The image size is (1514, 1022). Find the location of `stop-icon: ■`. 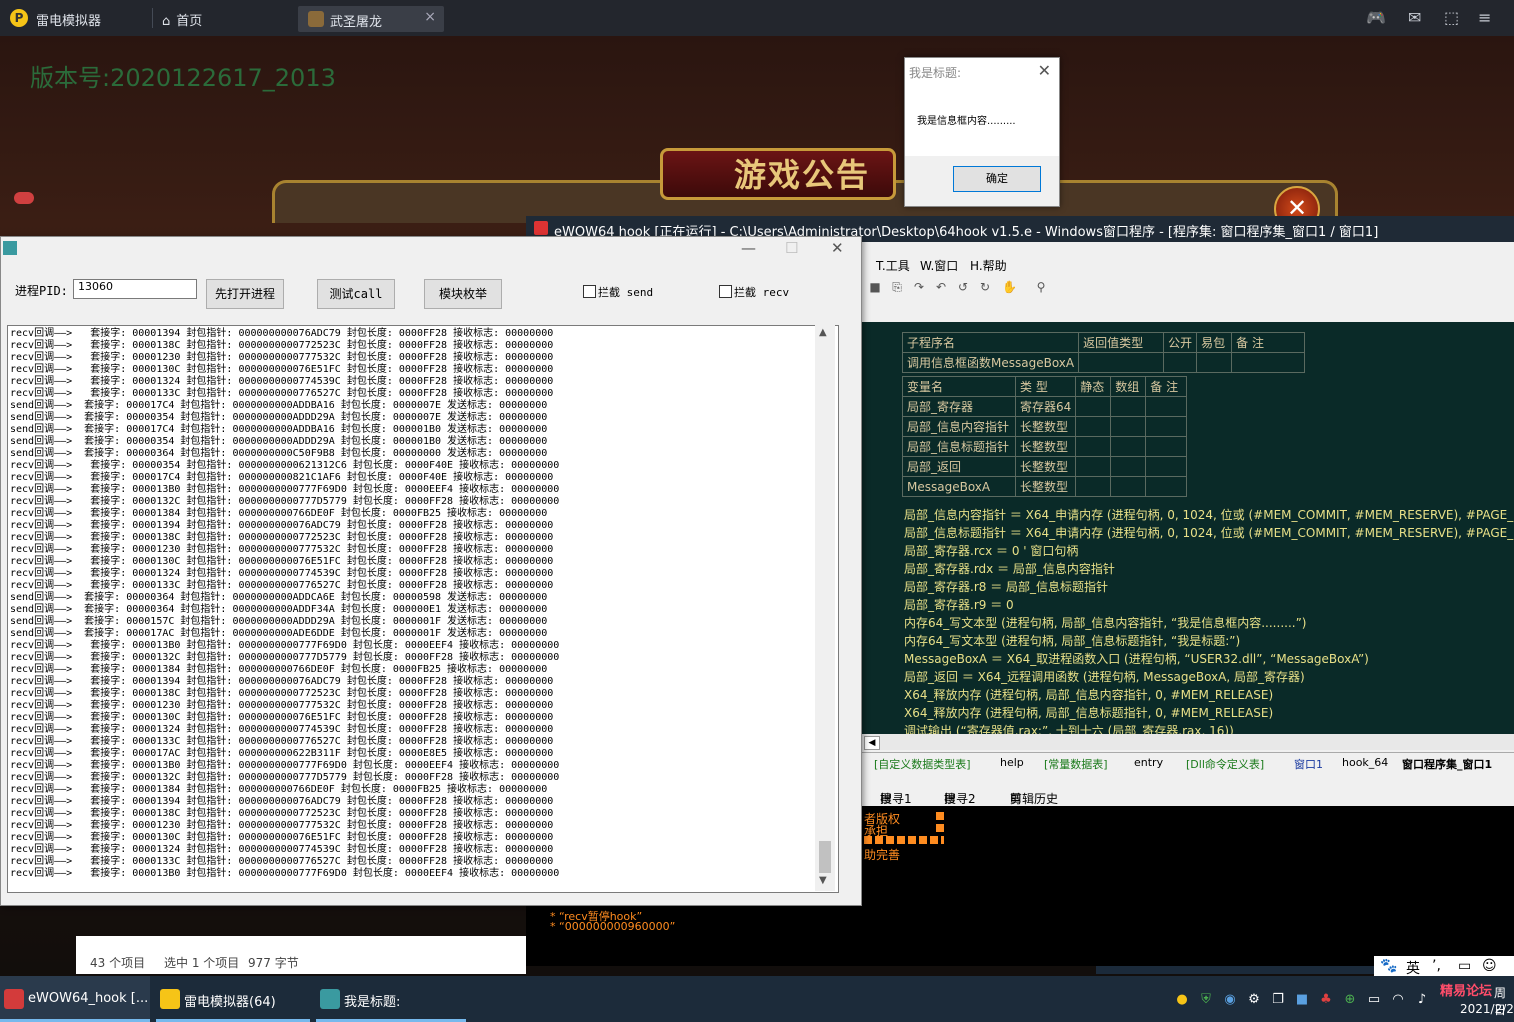

stop-icon: ■ is located at coordinates (875, 287).